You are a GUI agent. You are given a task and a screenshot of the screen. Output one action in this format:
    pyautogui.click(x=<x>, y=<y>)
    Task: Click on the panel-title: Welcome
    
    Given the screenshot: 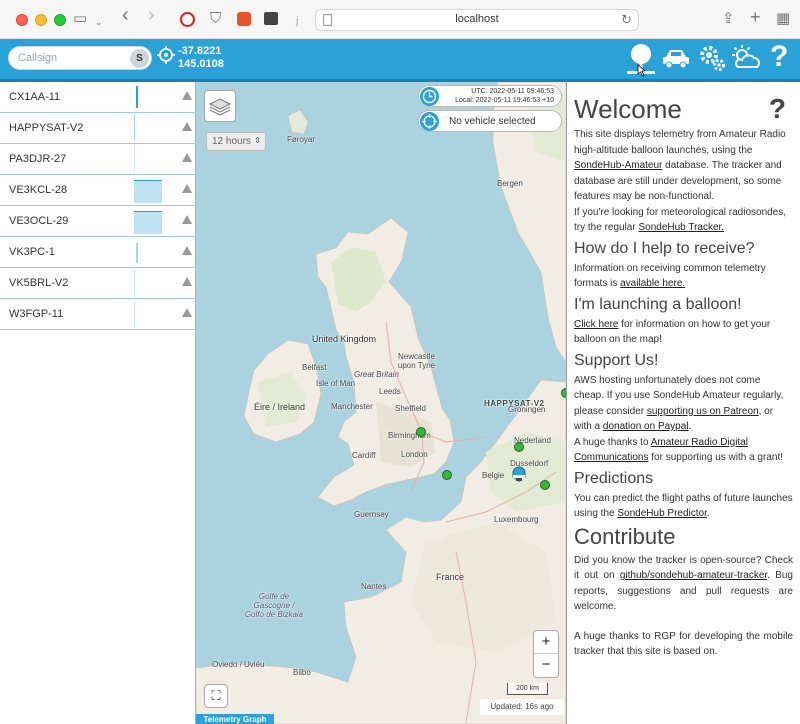 What is the action you would take?
    pyautogui.click(x=628, y=109)
    